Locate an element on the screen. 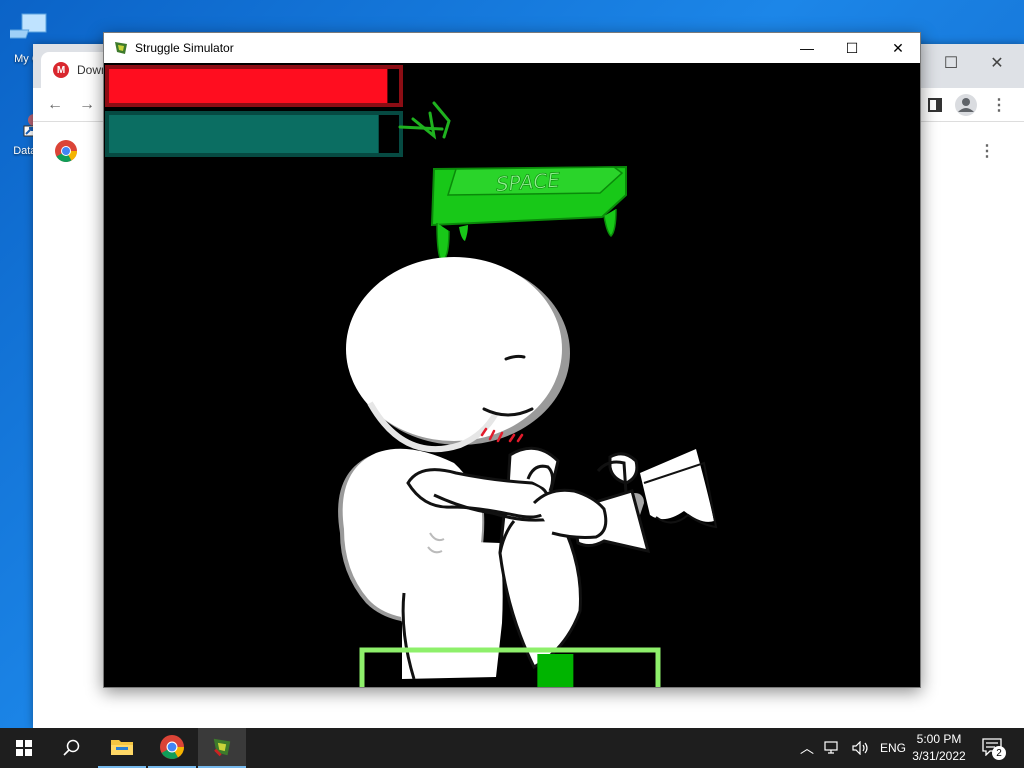 The height and width of the screenshot is (768, 1024). health-bar is located at coordinates (254, 86).